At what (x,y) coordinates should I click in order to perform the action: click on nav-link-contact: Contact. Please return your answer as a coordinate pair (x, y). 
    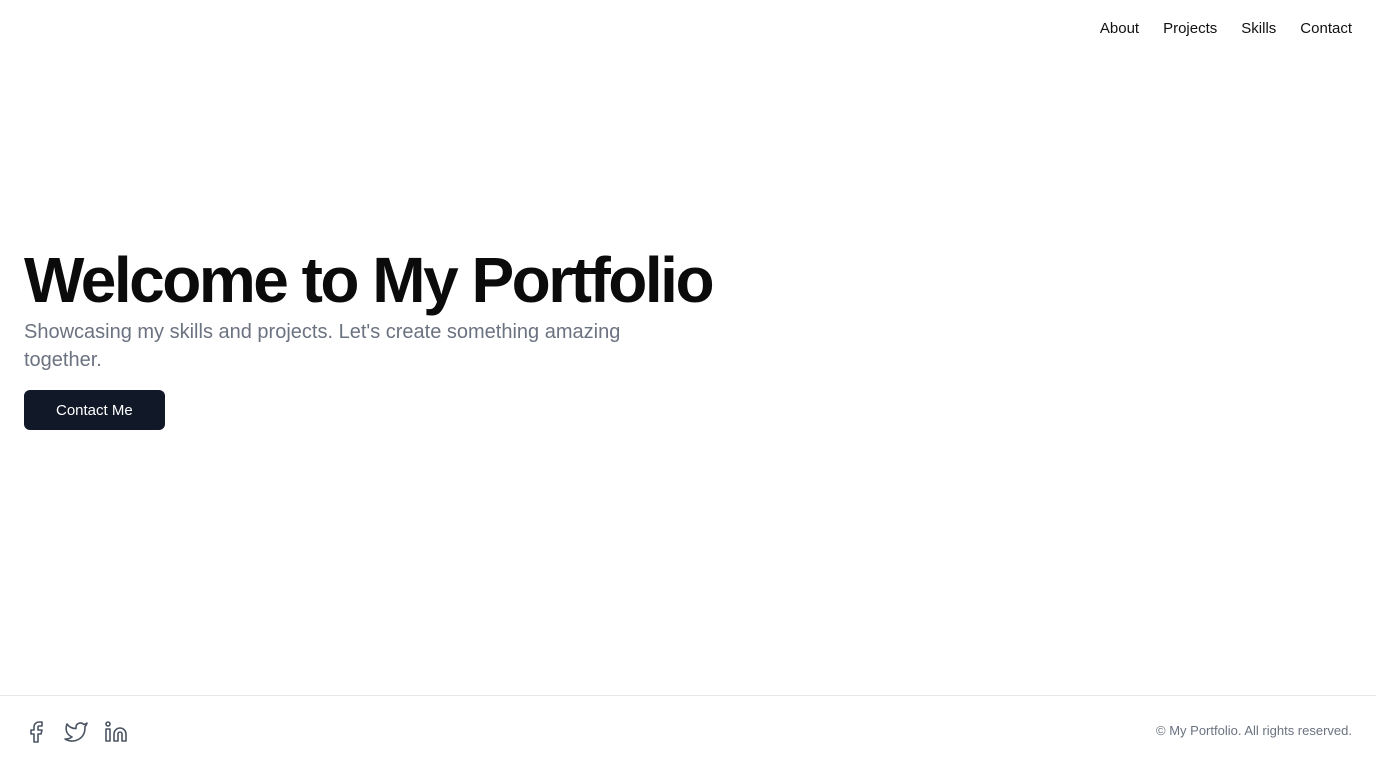
    Looking at the image, I should click on (1326, 28).